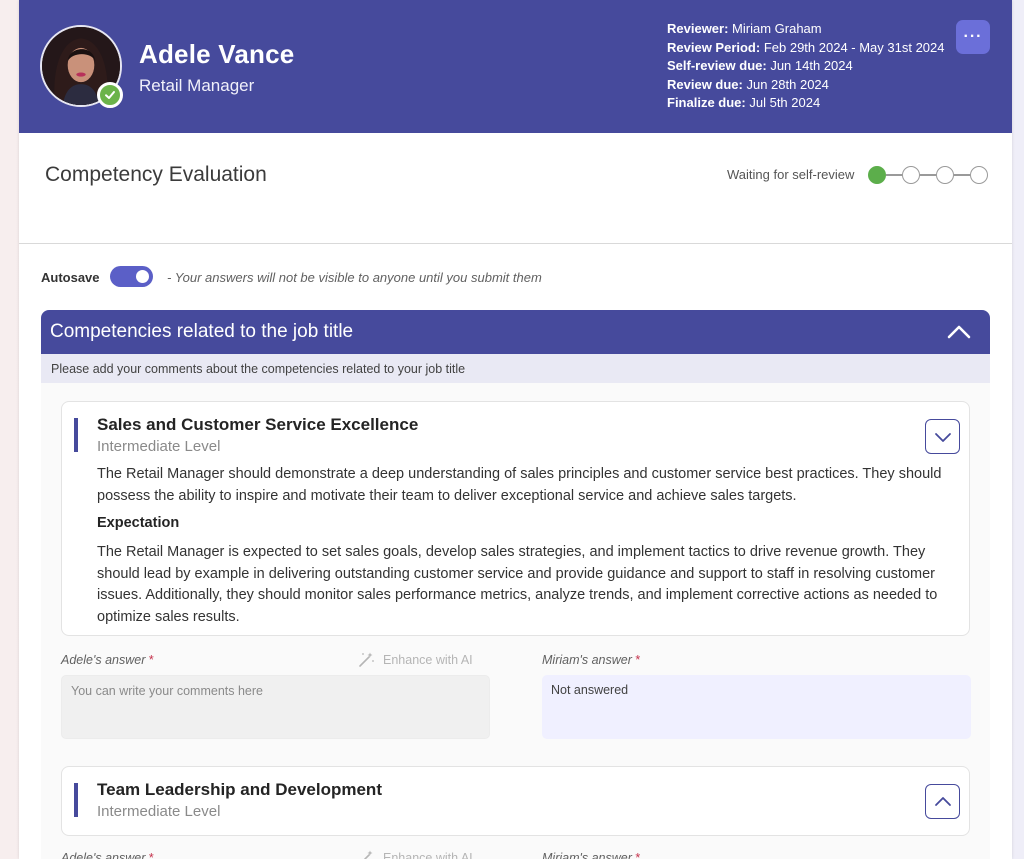 The width and height of the screenshot is (1024, 859). Describe the element at coordinates (138, 523) in the screenshot. I see `expectation-label: Expectation` at that location.